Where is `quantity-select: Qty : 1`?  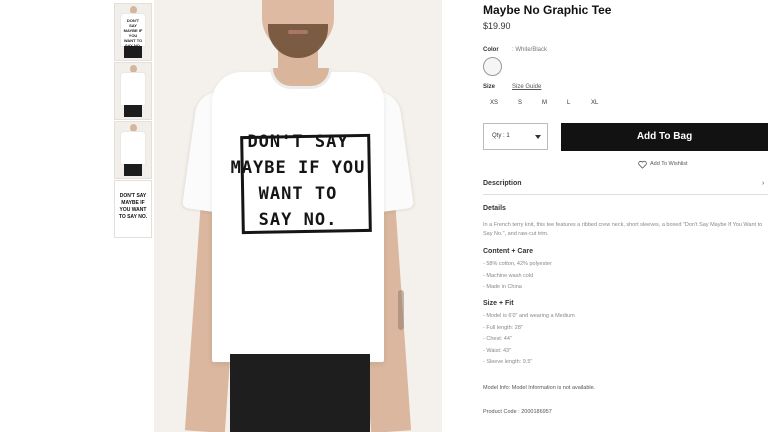
quantity-select: Qty : 1 is located at coordinates (515, 136).